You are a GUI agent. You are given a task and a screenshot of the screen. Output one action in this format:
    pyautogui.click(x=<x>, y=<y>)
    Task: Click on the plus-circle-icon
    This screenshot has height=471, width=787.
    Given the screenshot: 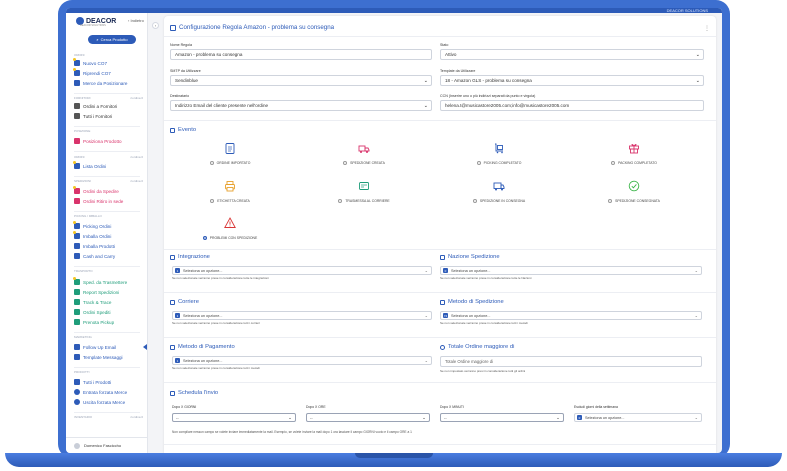 What is the action you would take?
    pyautogui.click(x=77, y=392)
    